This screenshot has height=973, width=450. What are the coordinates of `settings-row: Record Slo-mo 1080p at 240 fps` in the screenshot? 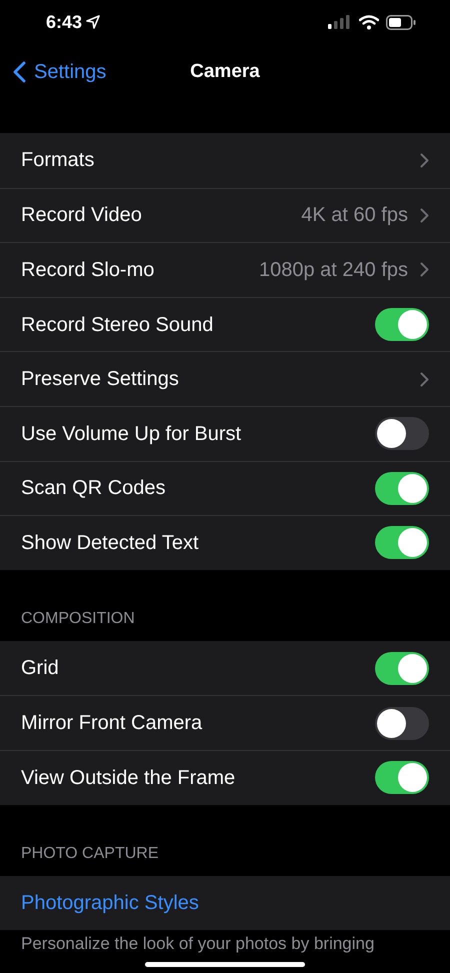 It's located at (225, 269).